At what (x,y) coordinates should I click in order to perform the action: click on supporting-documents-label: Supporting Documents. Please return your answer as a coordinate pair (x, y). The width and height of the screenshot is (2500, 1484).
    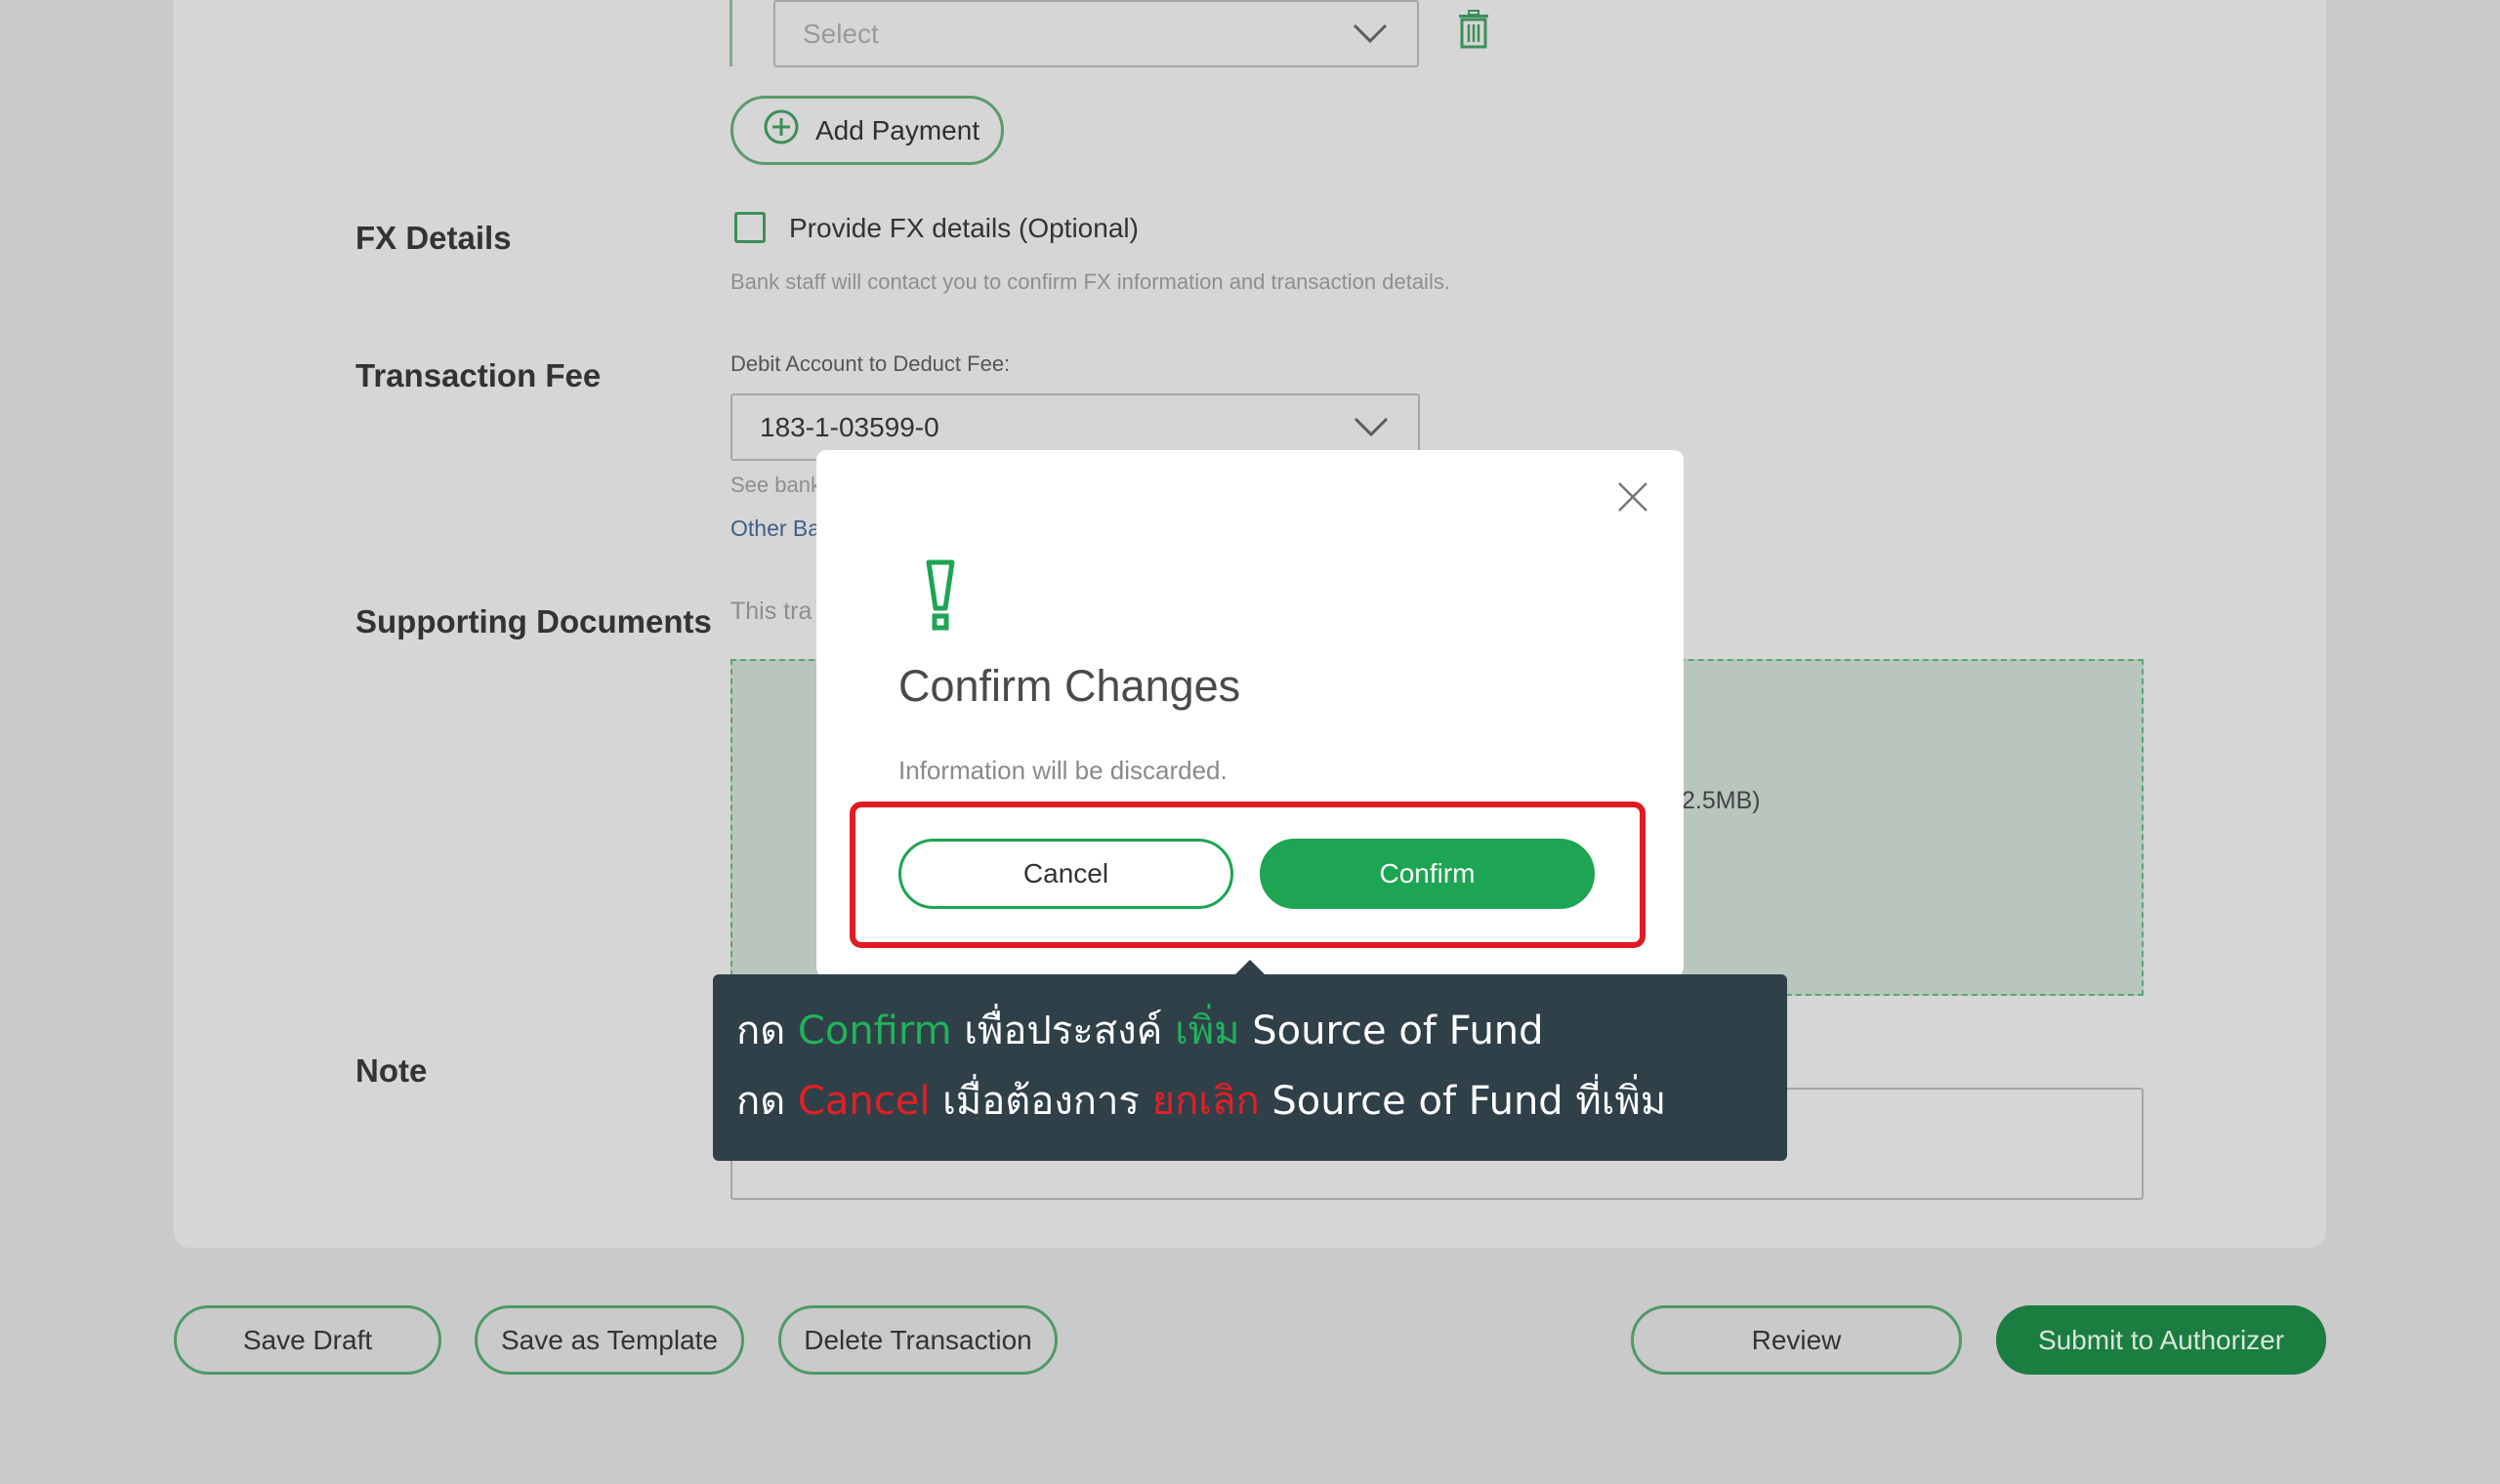
    Looking at the image, I should click on (533, 621).